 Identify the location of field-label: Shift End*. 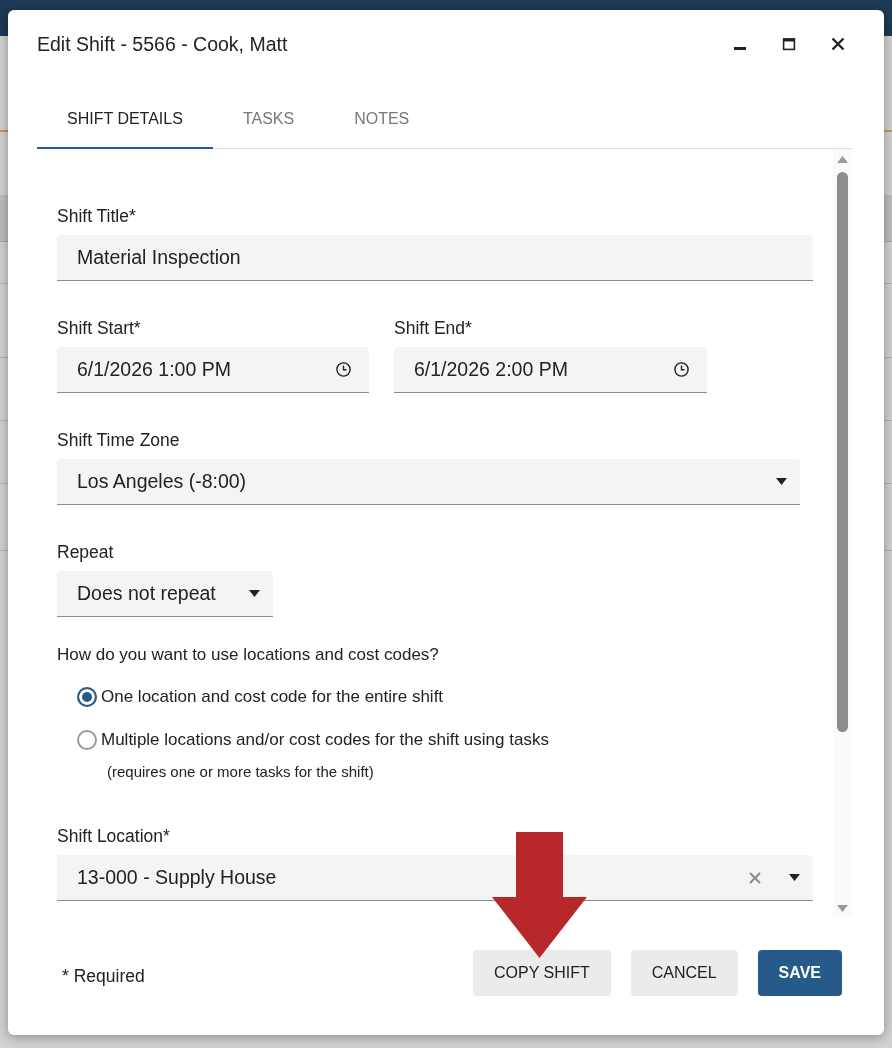
(433, 328).